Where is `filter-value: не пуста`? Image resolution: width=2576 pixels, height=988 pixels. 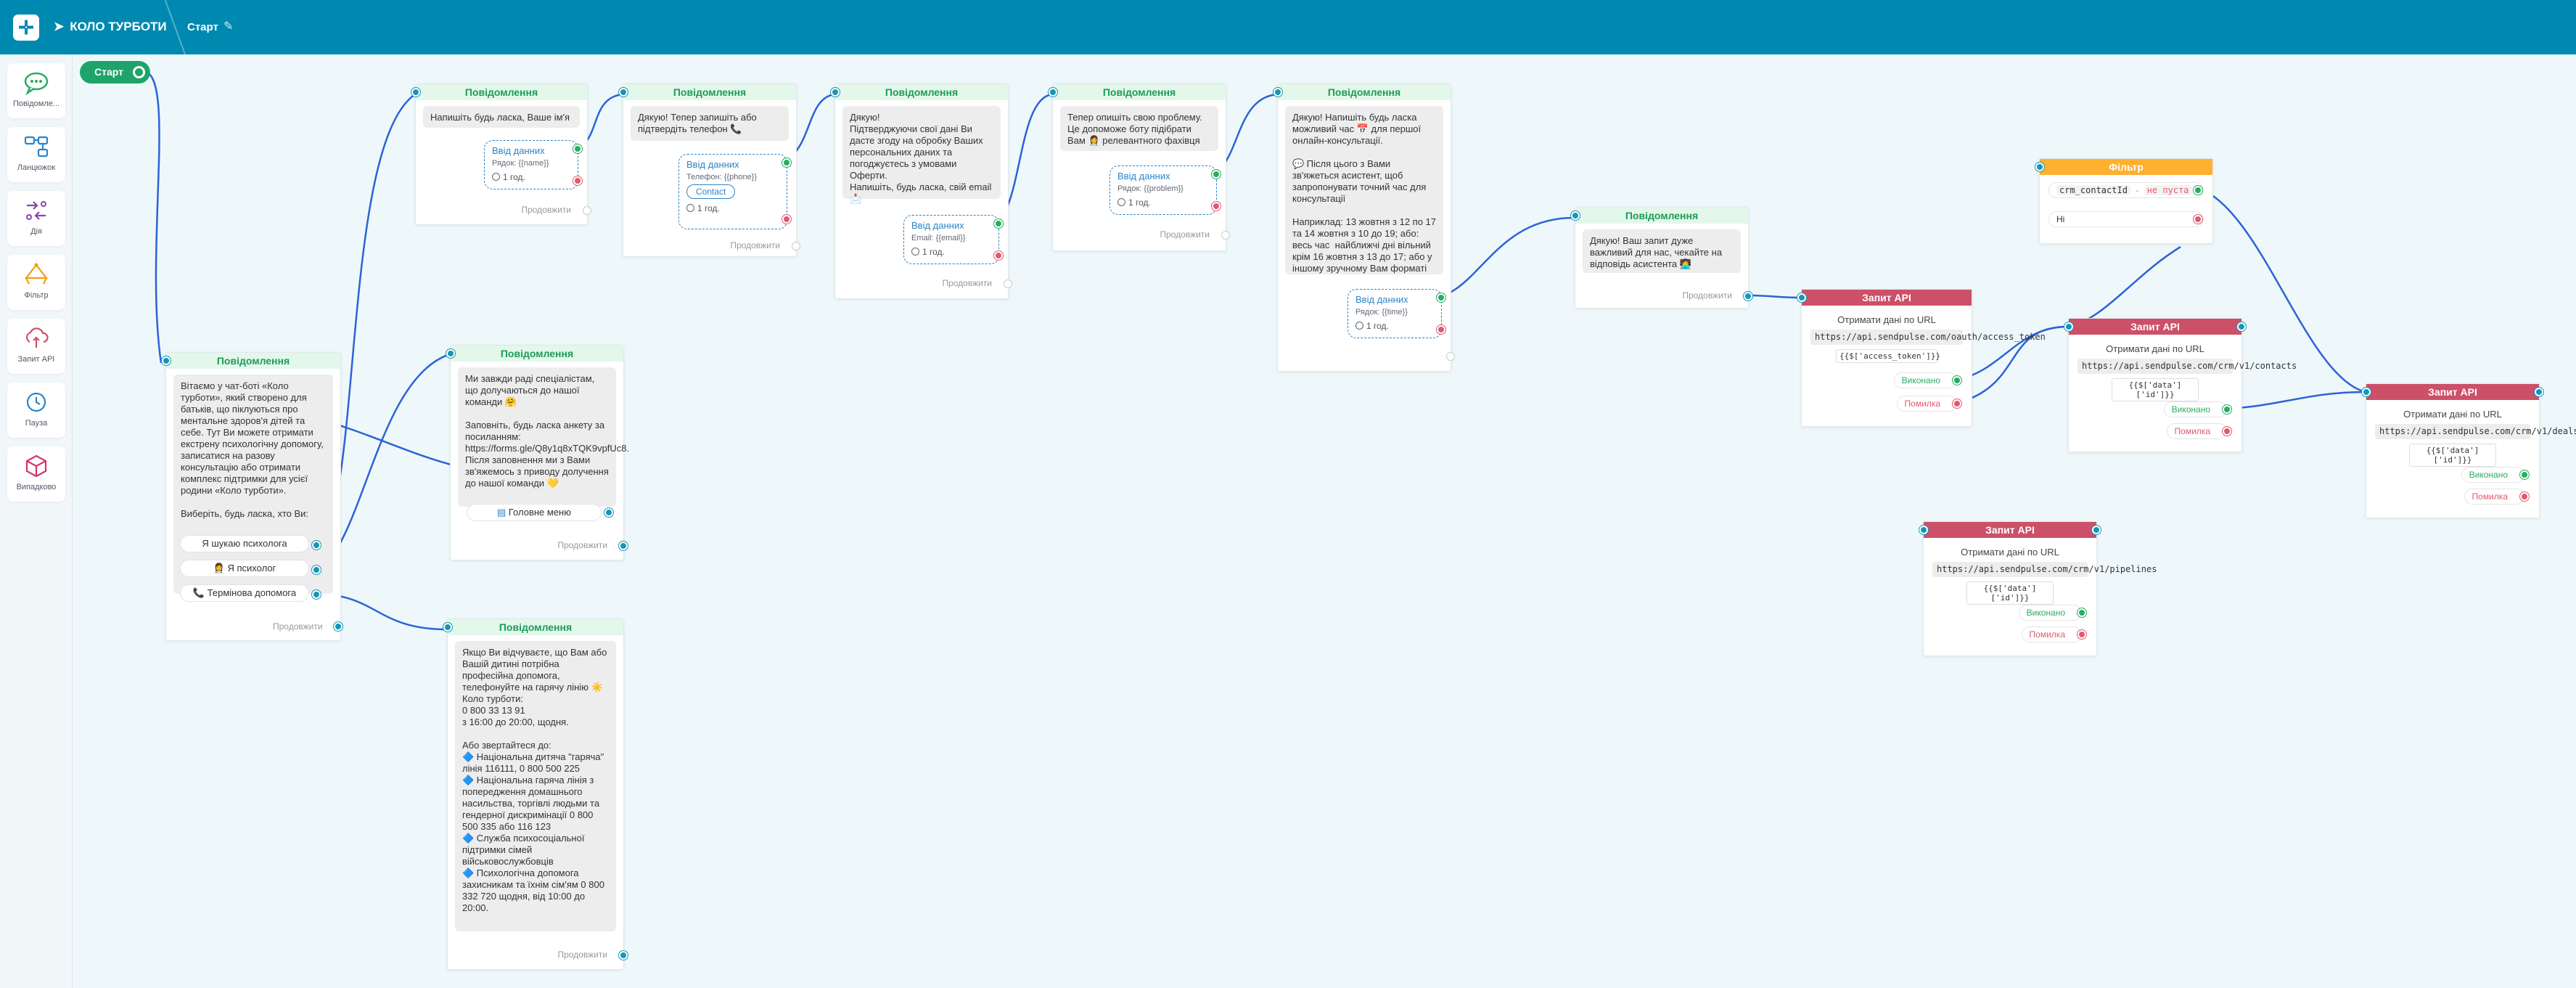
filter-value: не пуста is located at coordinates (2168, 190).